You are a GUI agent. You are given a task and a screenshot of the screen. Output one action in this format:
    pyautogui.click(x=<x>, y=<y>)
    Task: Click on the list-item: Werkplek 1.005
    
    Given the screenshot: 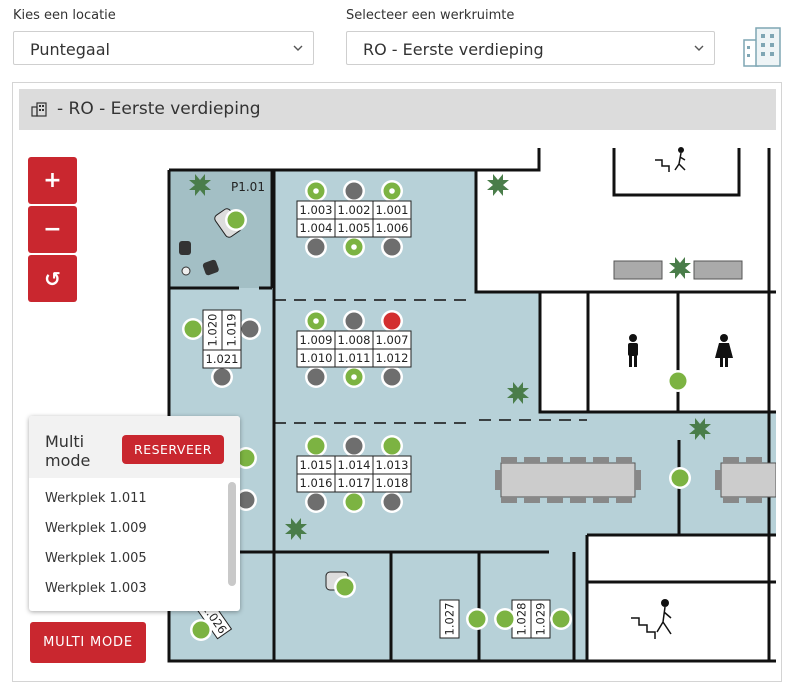 What is the action you would take?
    pyautogui.click(x=96, y=566)
    